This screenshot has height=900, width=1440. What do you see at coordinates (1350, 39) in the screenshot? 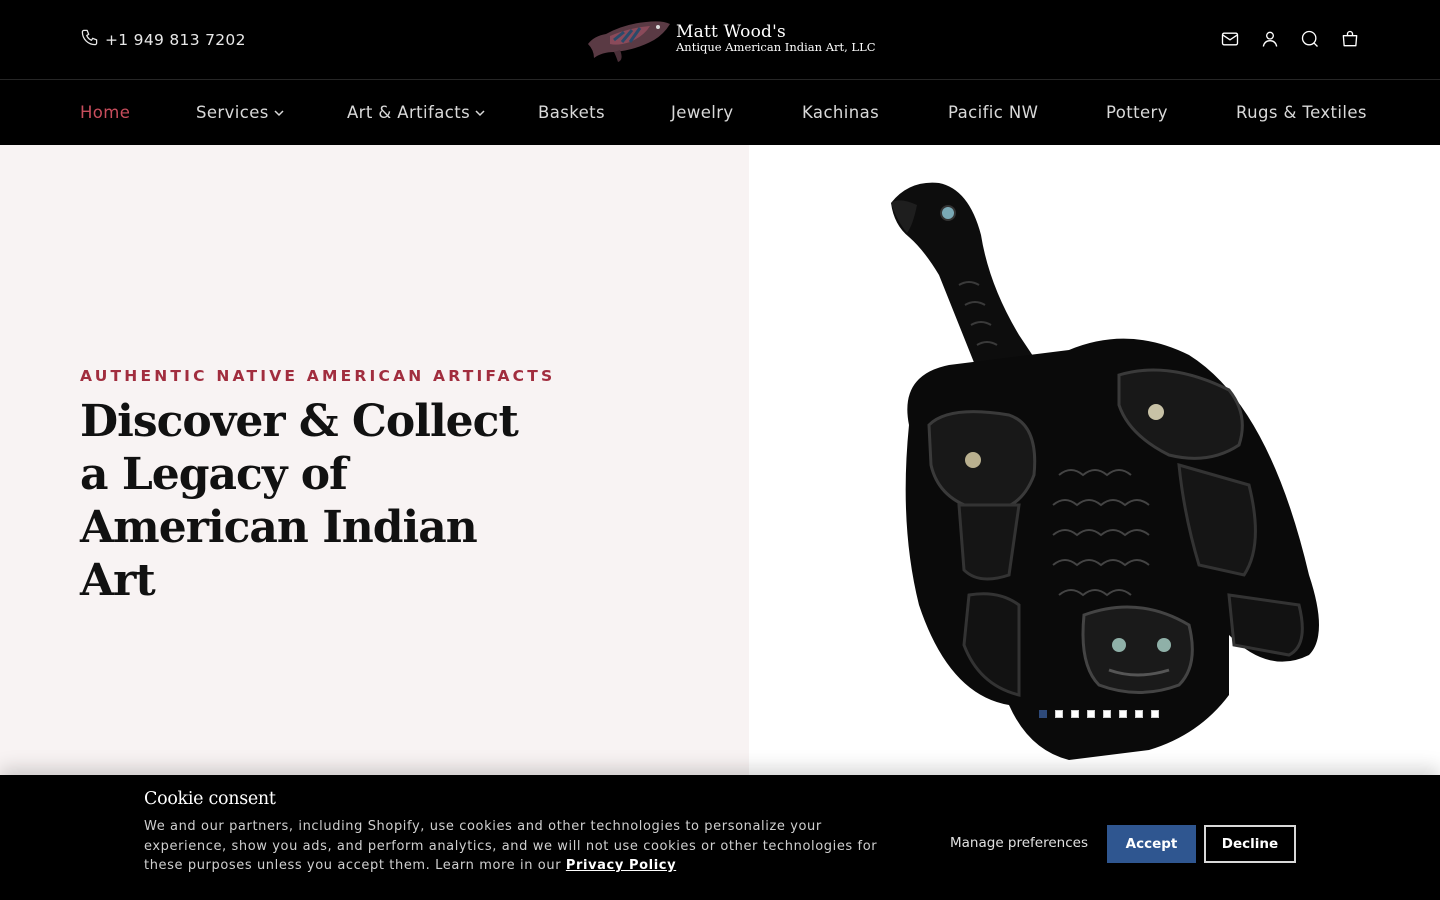
I see `cart-icon` at bounding box center [1350, 39].